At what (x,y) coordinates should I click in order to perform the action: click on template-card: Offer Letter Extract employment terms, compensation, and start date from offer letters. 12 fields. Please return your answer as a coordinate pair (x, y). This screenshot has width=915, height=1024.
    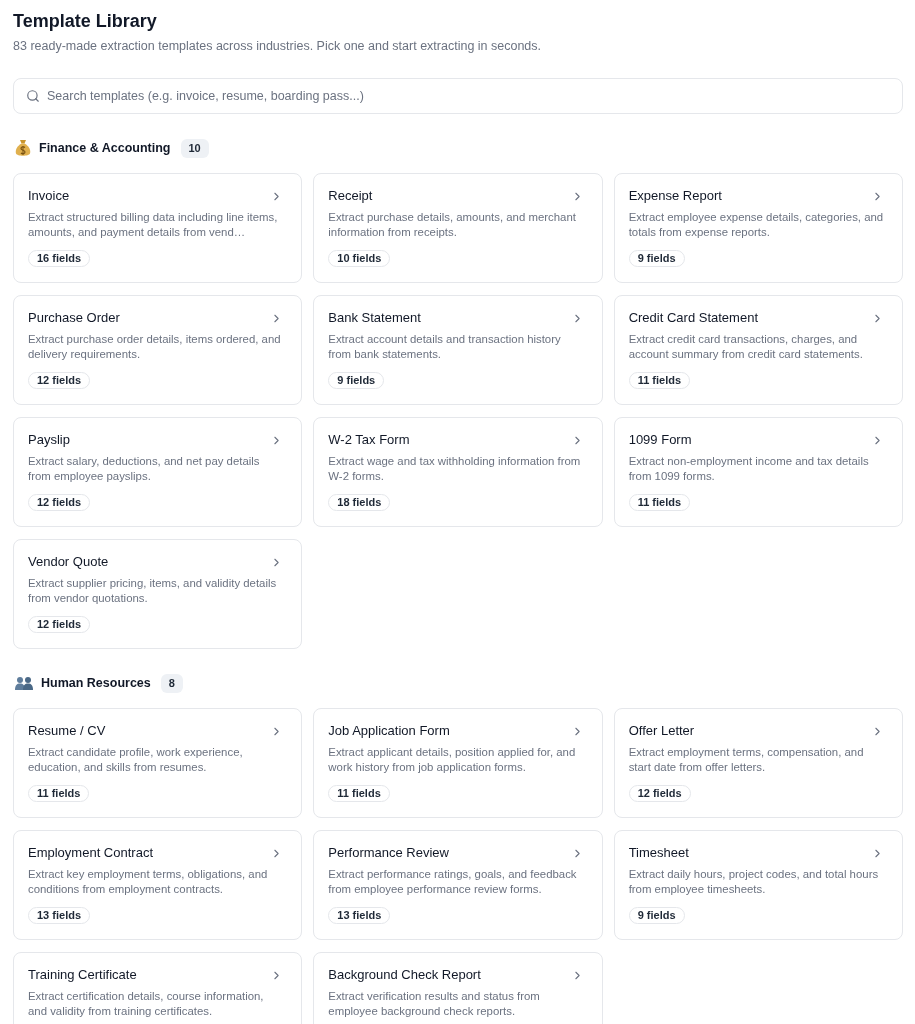
    Looking at the image, I should click on (758, 763).